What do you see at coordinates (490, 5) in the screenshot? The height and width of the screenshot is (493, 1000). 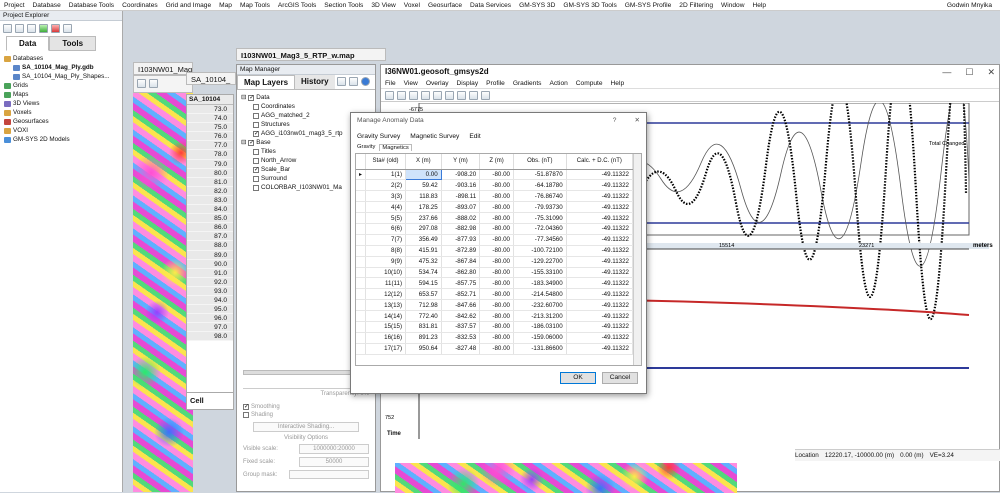 I see `menu-item-data-services: Data Services` at bounding box center [490, 5].